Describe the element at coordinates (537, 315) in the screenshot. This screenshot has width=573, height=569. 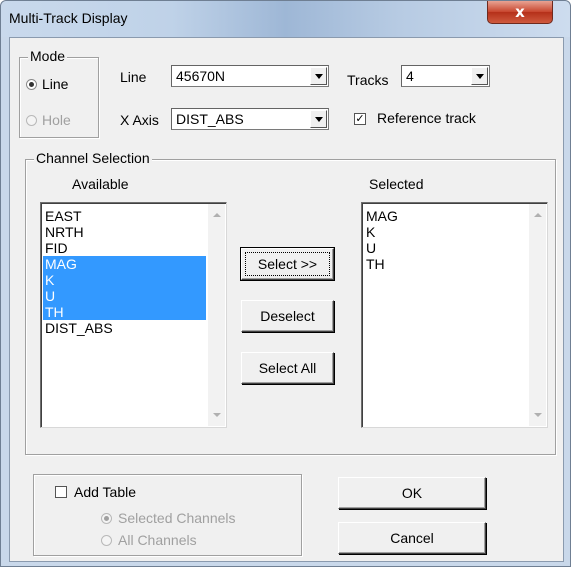
I see `selected-scrollbar` at that location.